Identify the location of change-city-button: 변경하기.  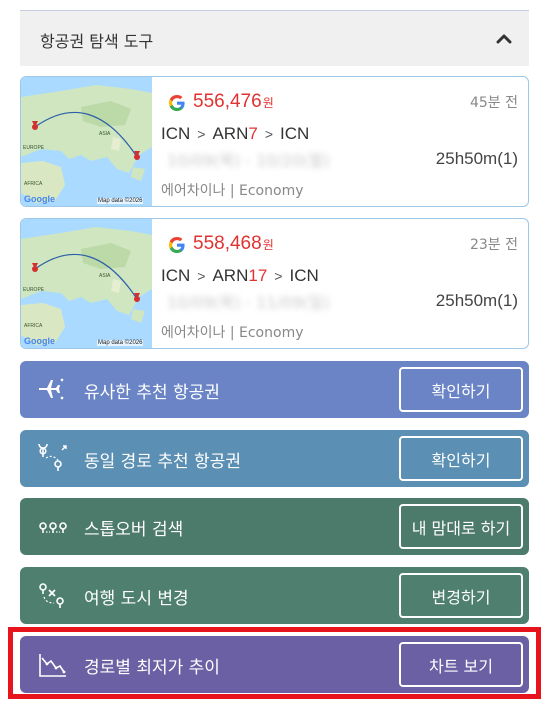
(461, 595).